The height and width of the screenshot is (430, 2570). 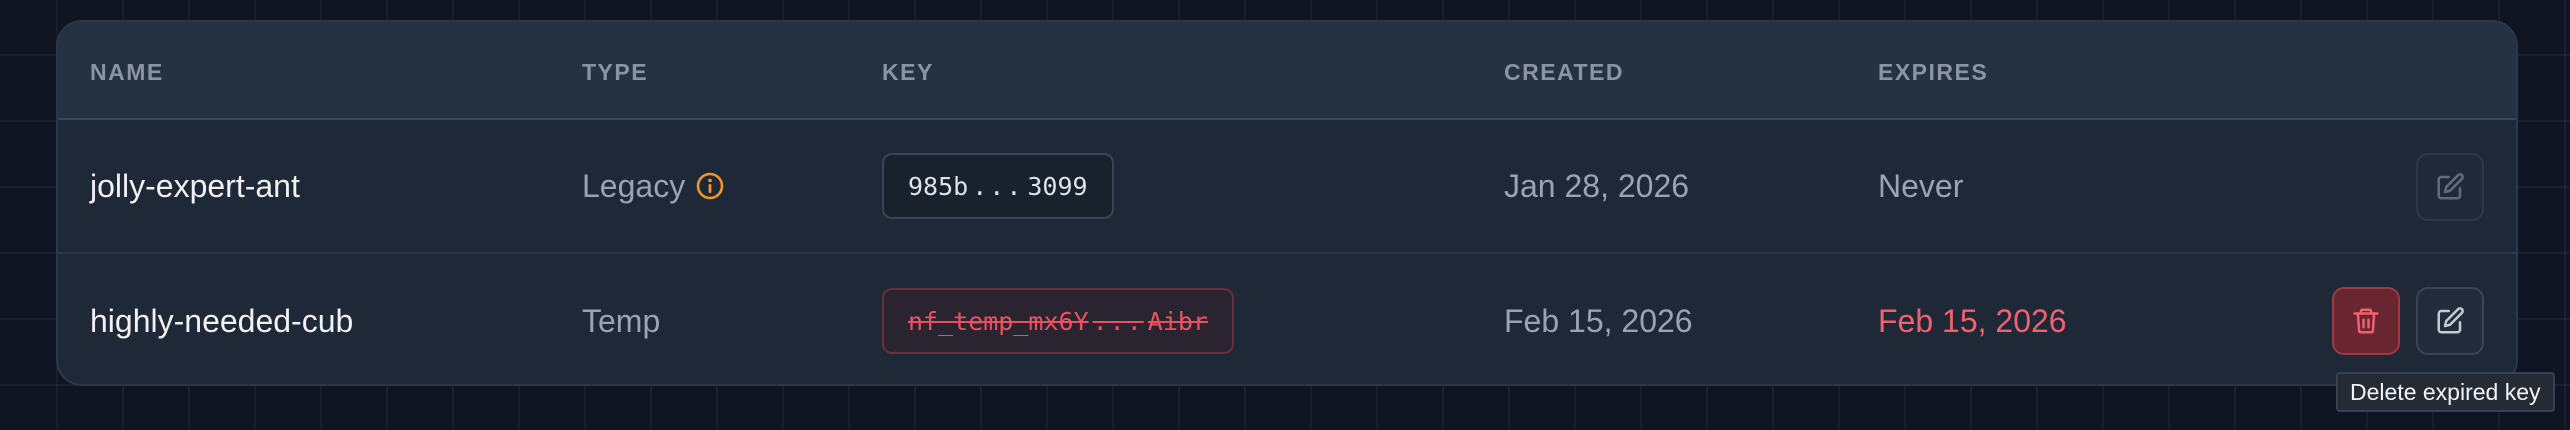 I want to click on key-name: jolly-expert-ant, so click(x=195, y=185).